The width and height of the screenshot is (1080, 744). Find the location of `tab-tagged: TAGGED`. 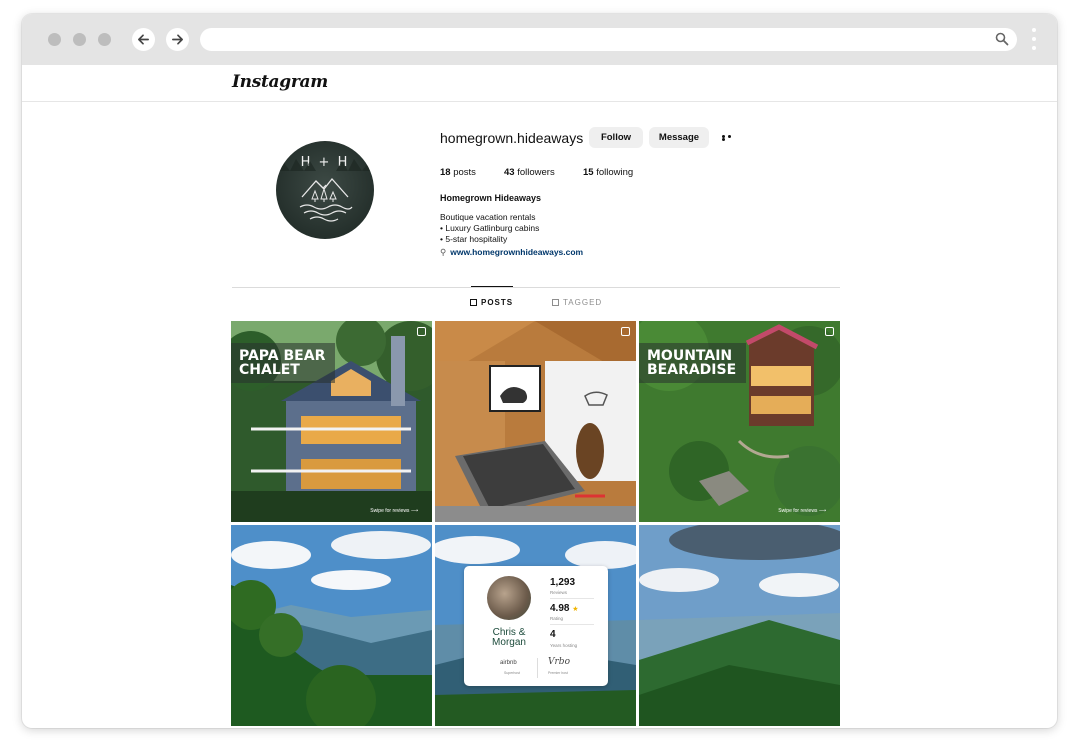

tab-tagged: TAGGED is located at coordinates (577, 302).